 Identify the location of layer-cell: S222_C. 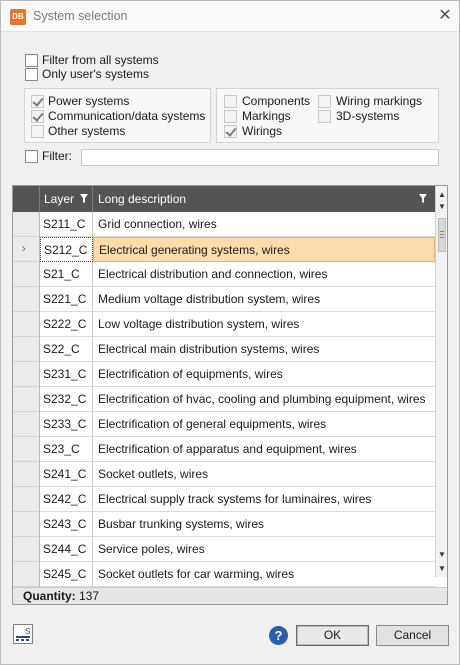
(66, 324).